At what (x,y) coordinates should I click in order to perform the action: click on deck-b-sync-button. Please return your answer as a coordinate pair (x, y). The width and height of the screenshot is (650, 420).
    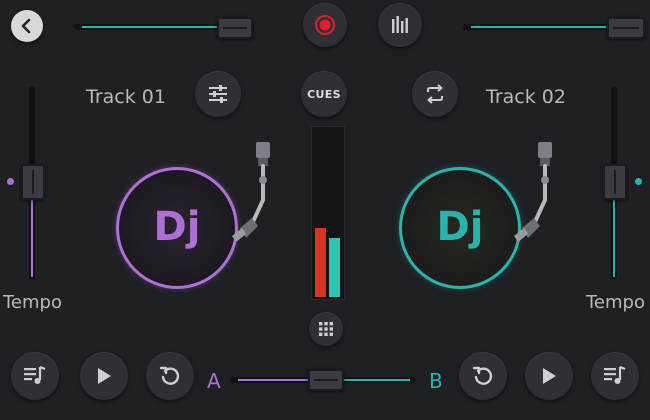
    Looking at the image, I should click on (435, 94).